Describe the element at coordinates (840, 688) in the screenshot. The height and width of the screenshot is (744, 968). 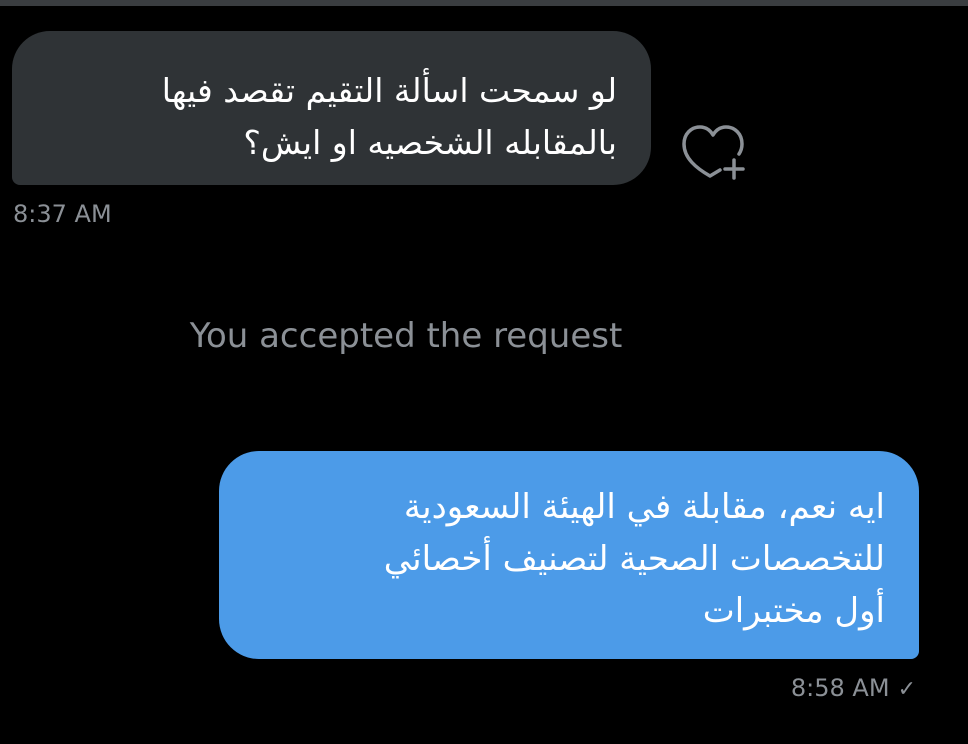
I see `message-timestamp: 8:58 AM` at that location.